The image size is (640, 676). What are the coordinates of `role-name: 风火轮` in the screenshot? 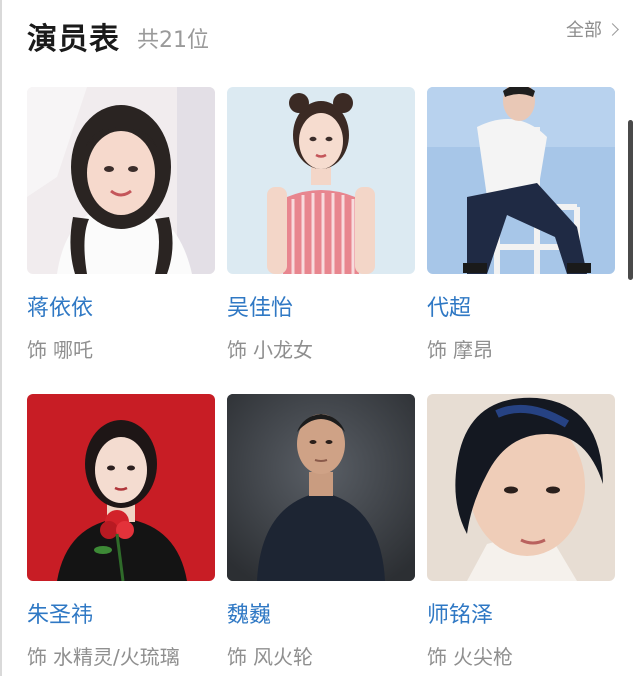 It's located at (283, 657).